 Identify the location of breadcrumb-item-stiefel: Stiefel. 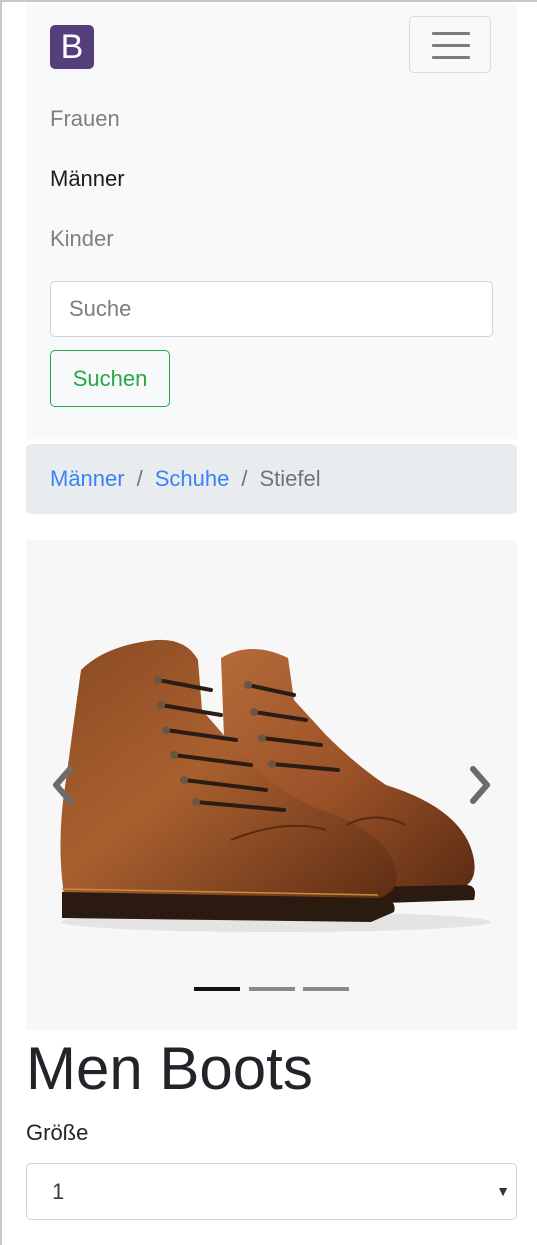
(290, 478).